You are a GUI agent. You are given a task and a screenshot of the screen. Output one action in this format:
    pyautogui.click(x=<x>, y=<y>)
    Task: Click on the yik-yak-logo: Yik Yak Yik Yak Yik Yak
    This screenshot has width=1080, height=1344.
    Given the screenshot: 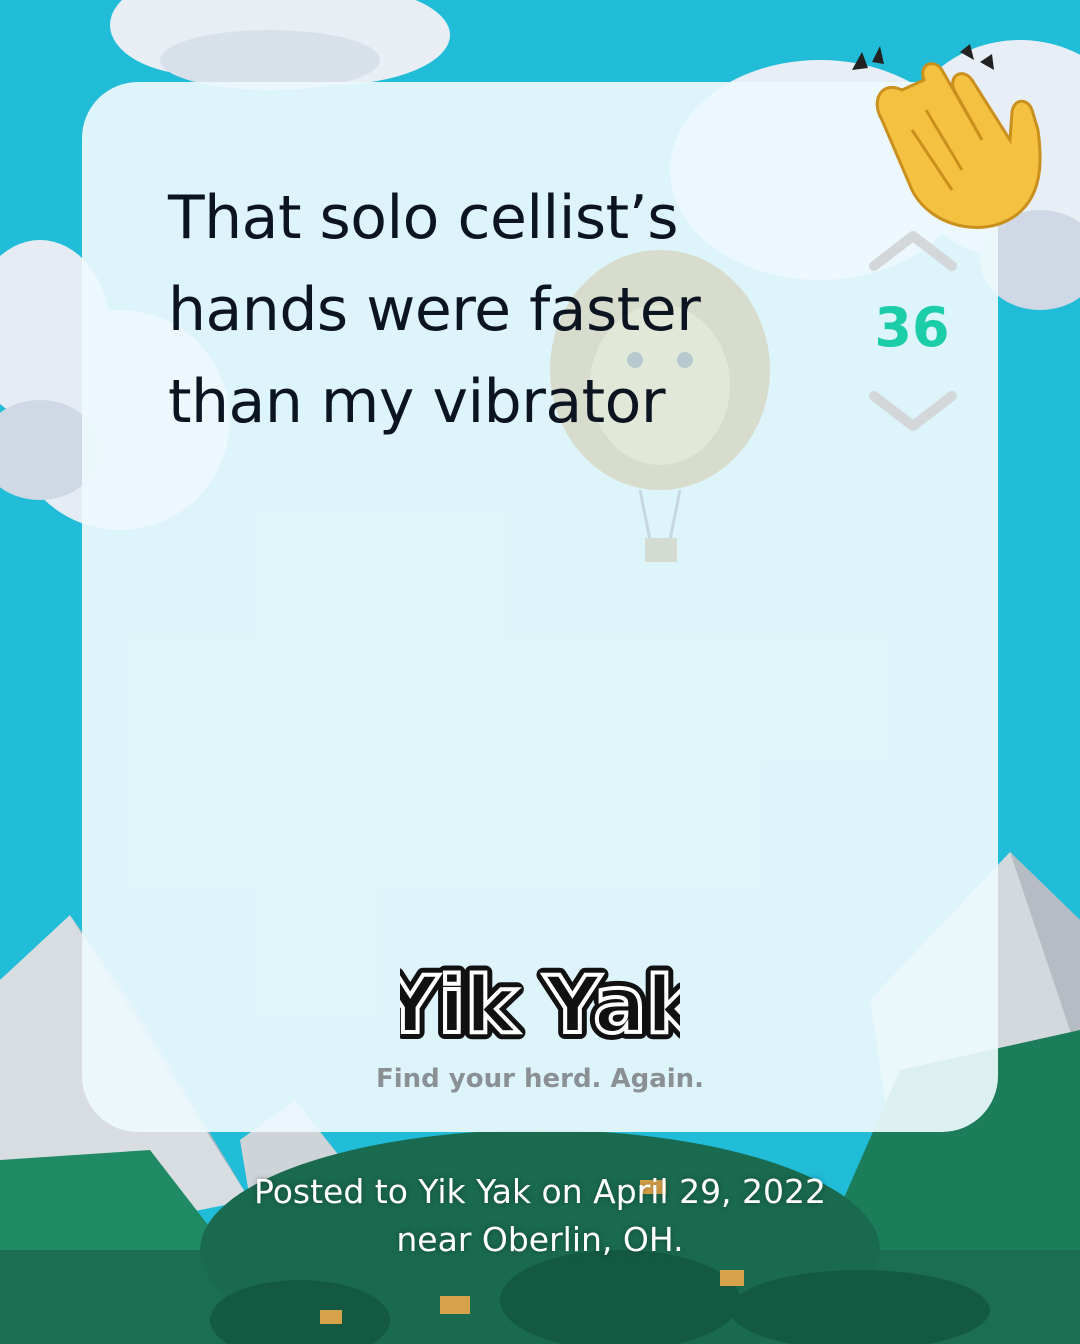 What is the action you would take?
    pyautogui.click(x=540, y=1004)
    